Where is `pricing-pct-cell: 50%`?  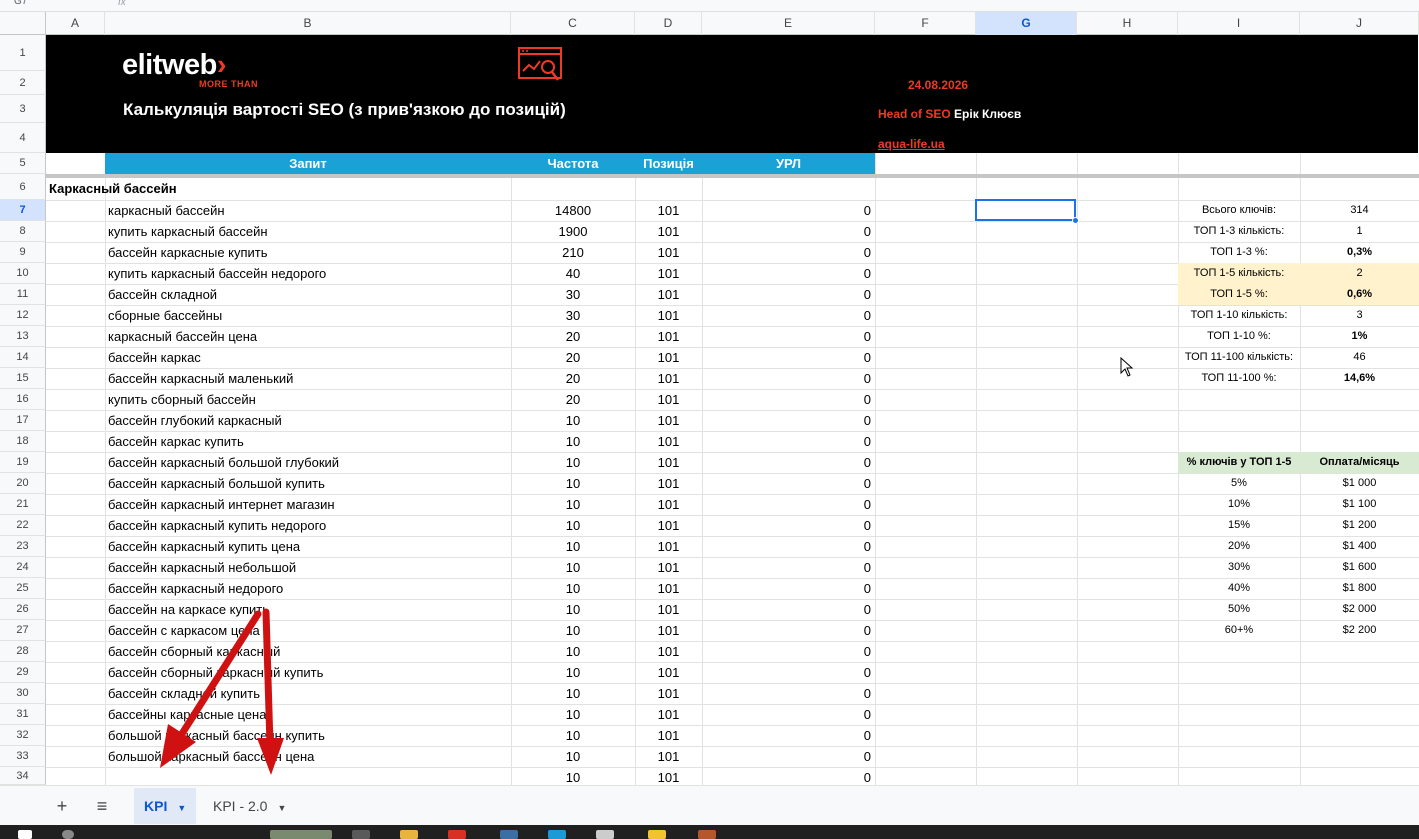 pricing-pct-cell: 50% is located at coordinates (1239, 609).